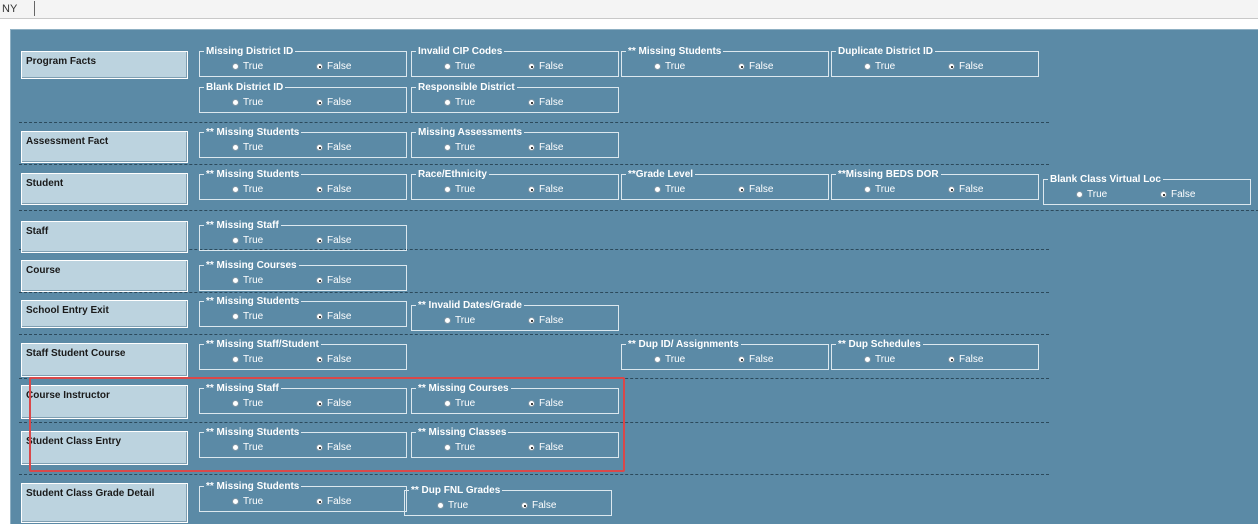 This screenshot has width=1258, height=524. Describe the element at coordinates (534, 164) in the screenshot. I see `row-separator` at that location.